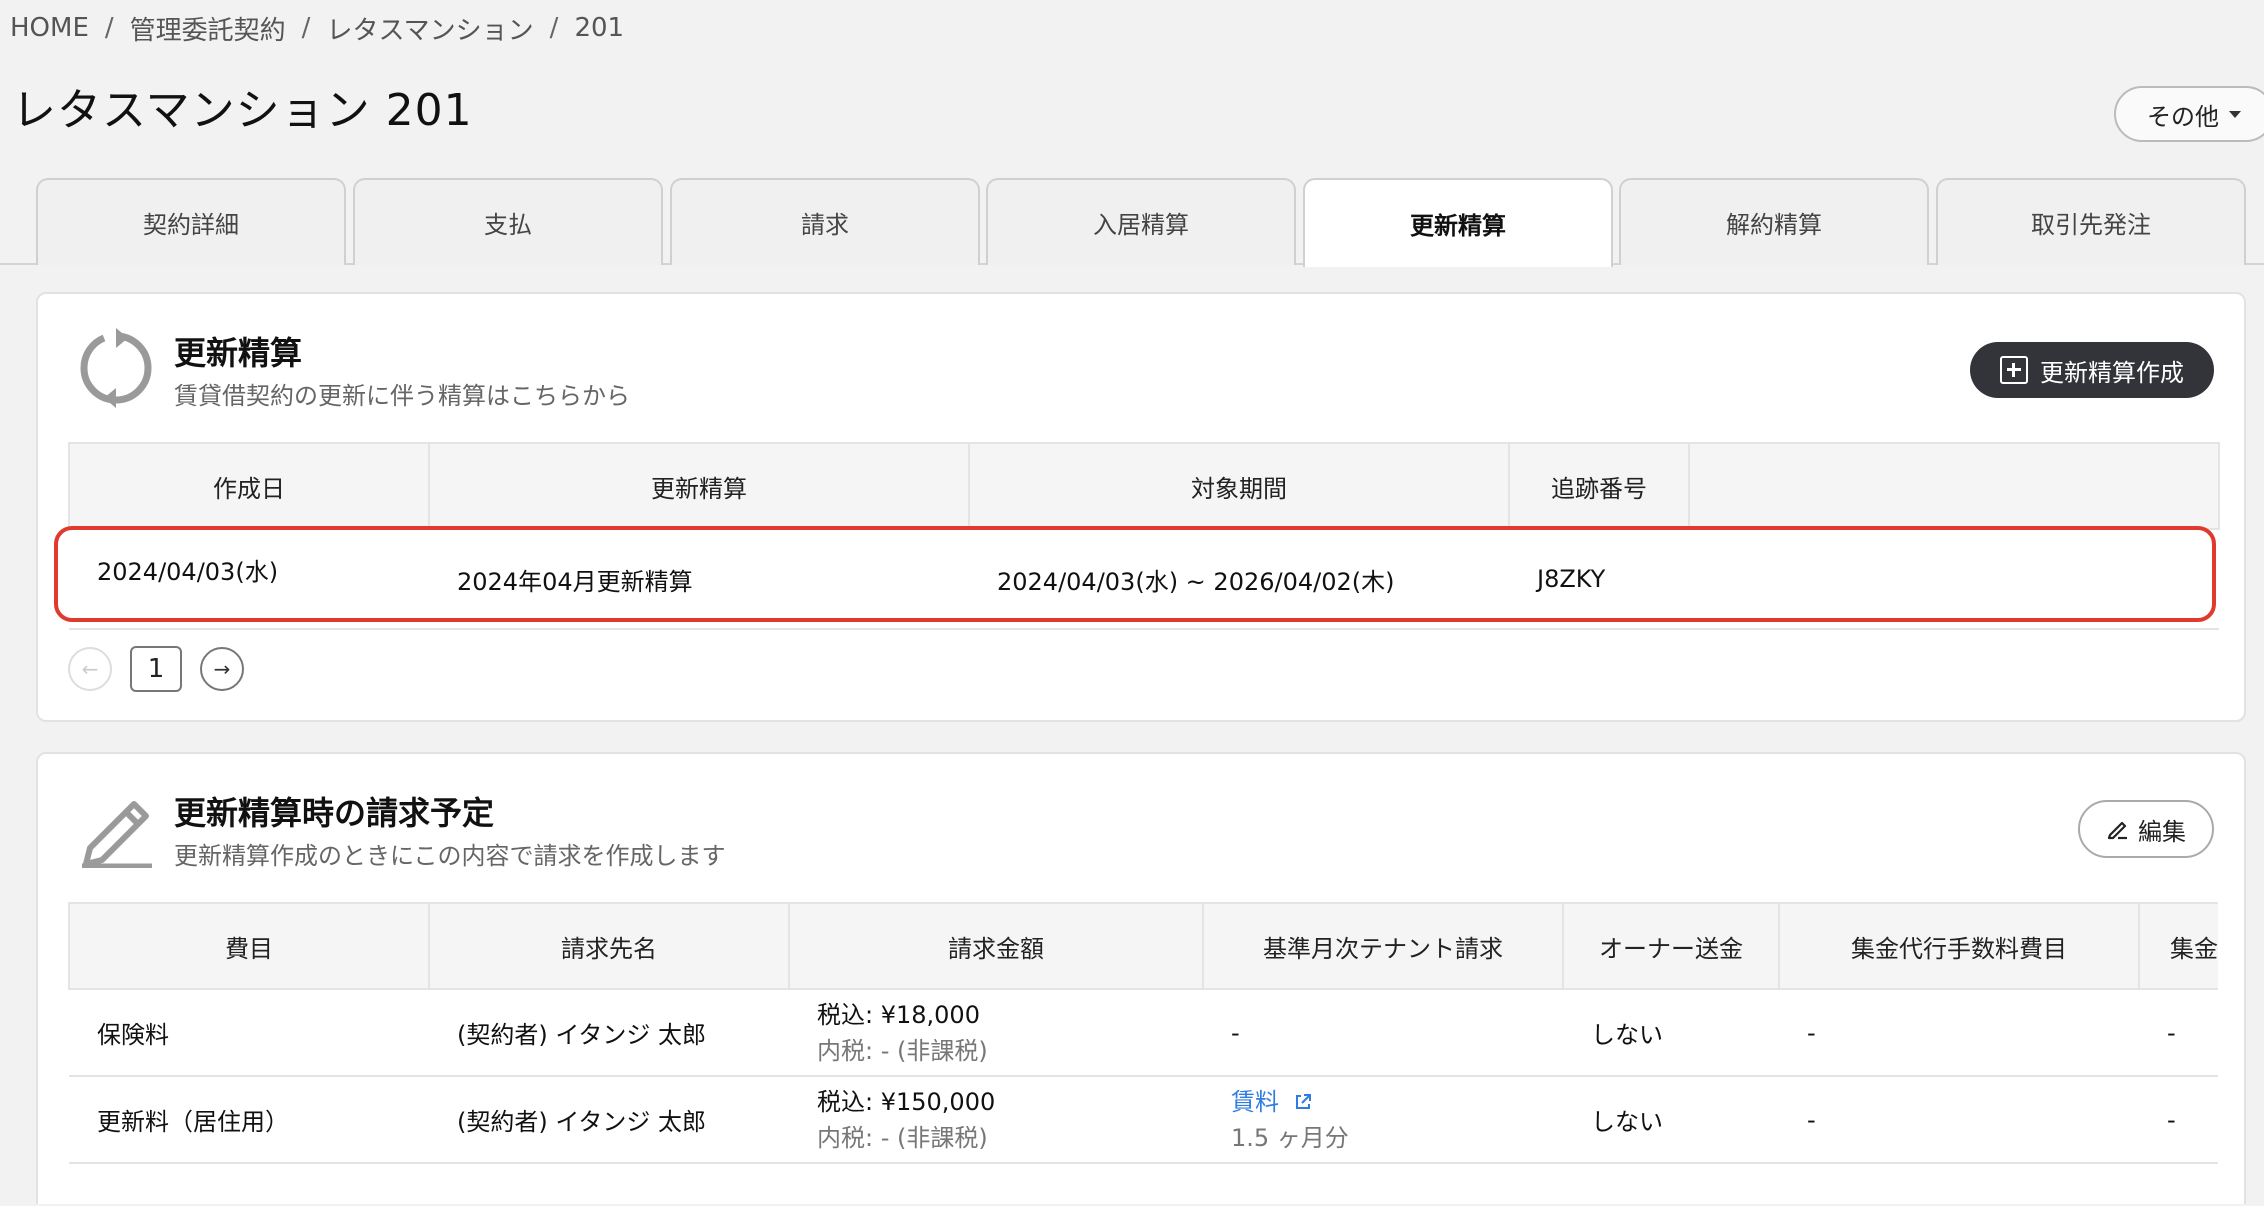 The height and width of the screenshot is (1206, 2264). What do you see at coordinates (2014, 370) in the screenshot?
I see `plus-square-icon` at bounding box center [2014, 370].